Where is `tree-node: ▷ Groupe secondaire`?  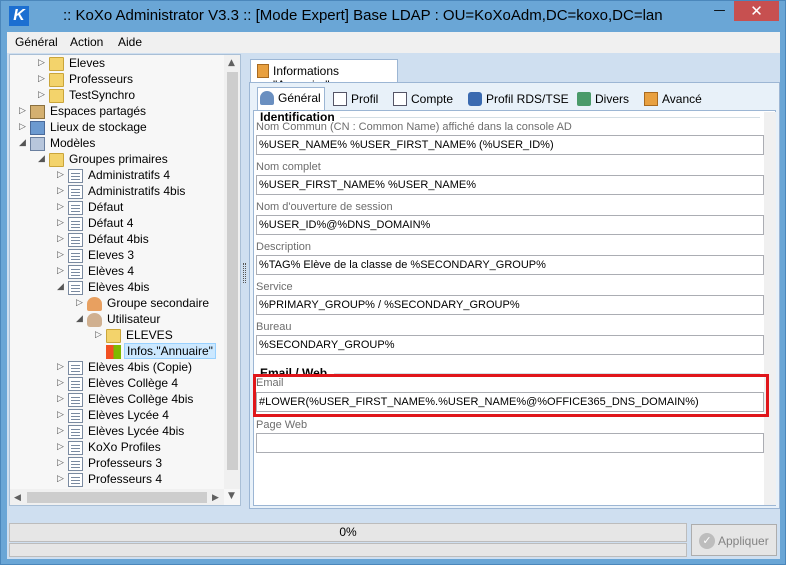
tree-node: ▷ Groupe secondaire is located at coordinates (149, 304).